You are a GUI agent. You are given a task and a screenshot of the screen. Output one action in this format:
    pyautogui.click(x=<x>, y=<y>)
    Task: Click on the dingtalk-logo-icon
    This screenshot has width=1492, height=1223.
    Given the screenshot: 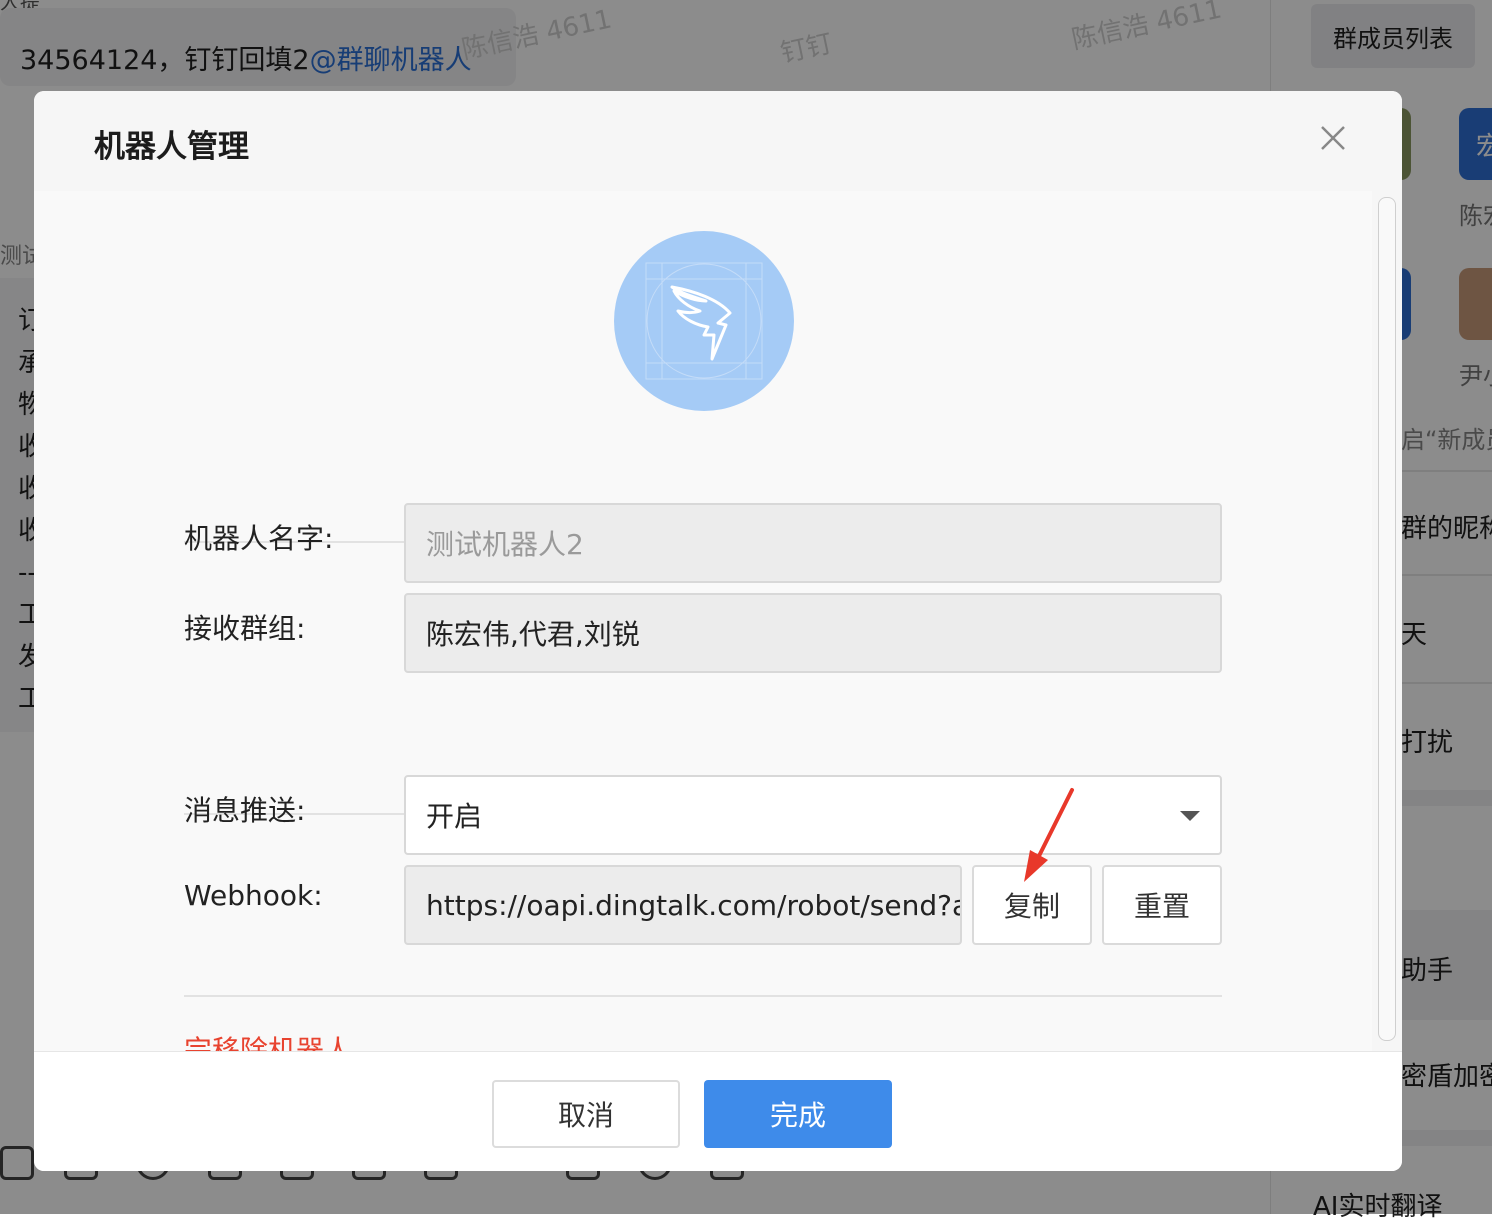 What is the action you would take?
    pyautogui.click(x=704, y=321)
    